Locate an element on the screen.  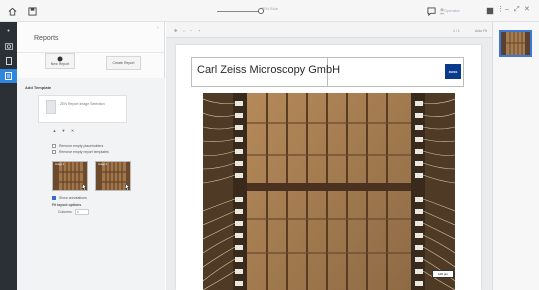
columns-value: 2 is located at coordinates (78, 212).